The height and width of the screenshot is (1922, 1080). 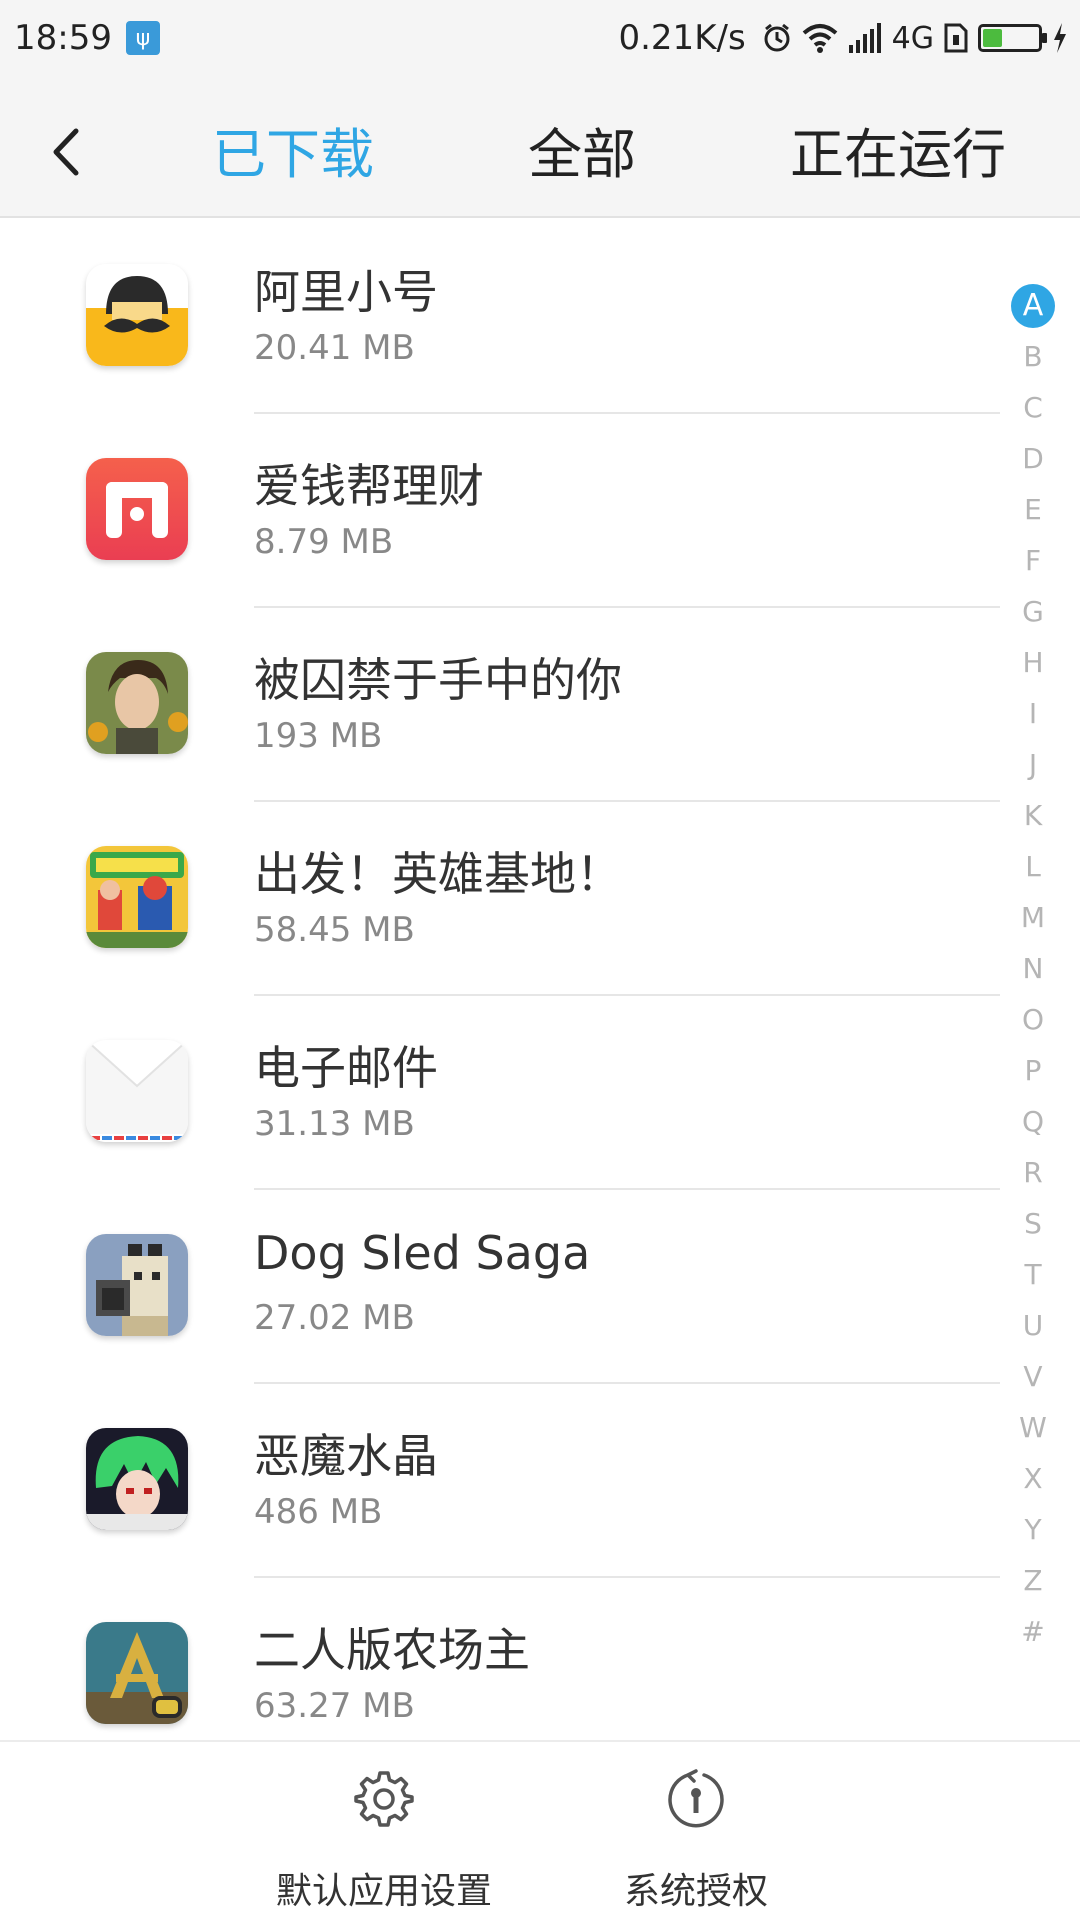 I want to click on alpha-letter: D, so click(x=1033, y=458).